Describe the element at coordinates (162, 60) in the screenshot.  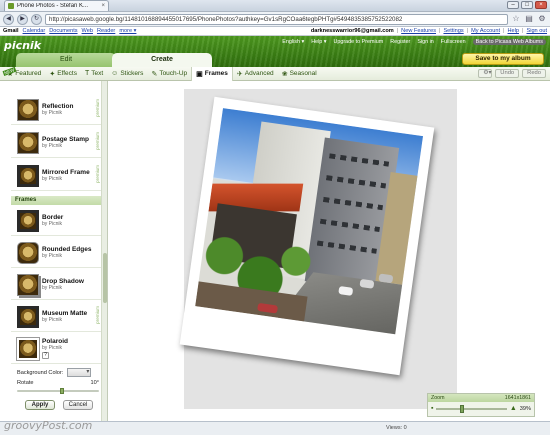
I see `tab-create: Create` at that location.